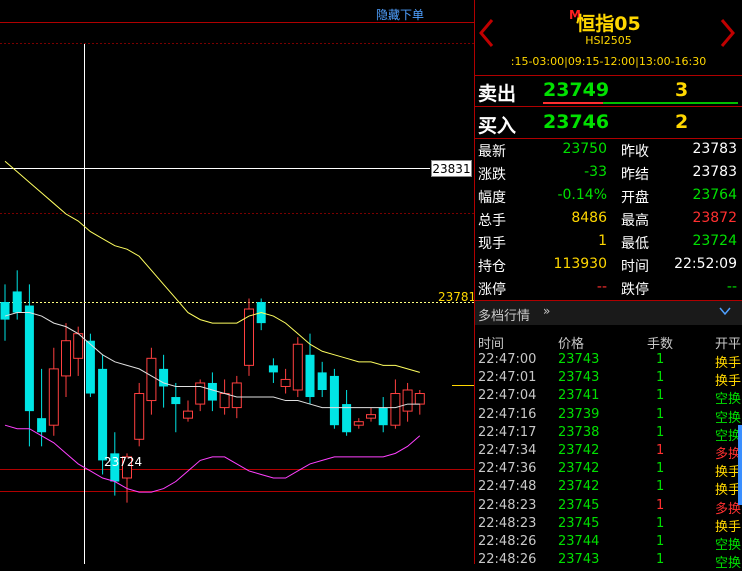 The image size is (742, 571). I want to click on stat-label: 最新, so click(492, 152).